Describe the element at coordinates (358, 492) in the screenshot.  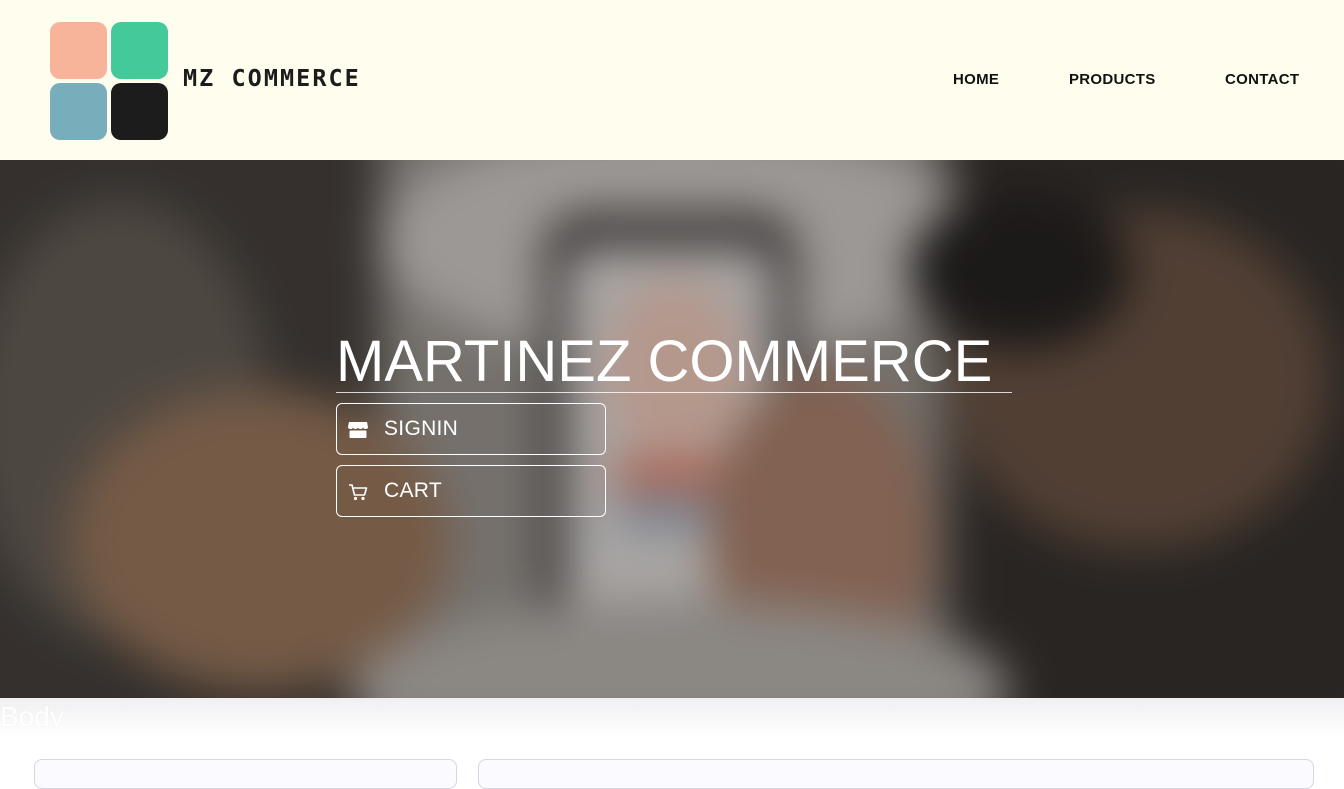
I see `cart-icon` at that location.